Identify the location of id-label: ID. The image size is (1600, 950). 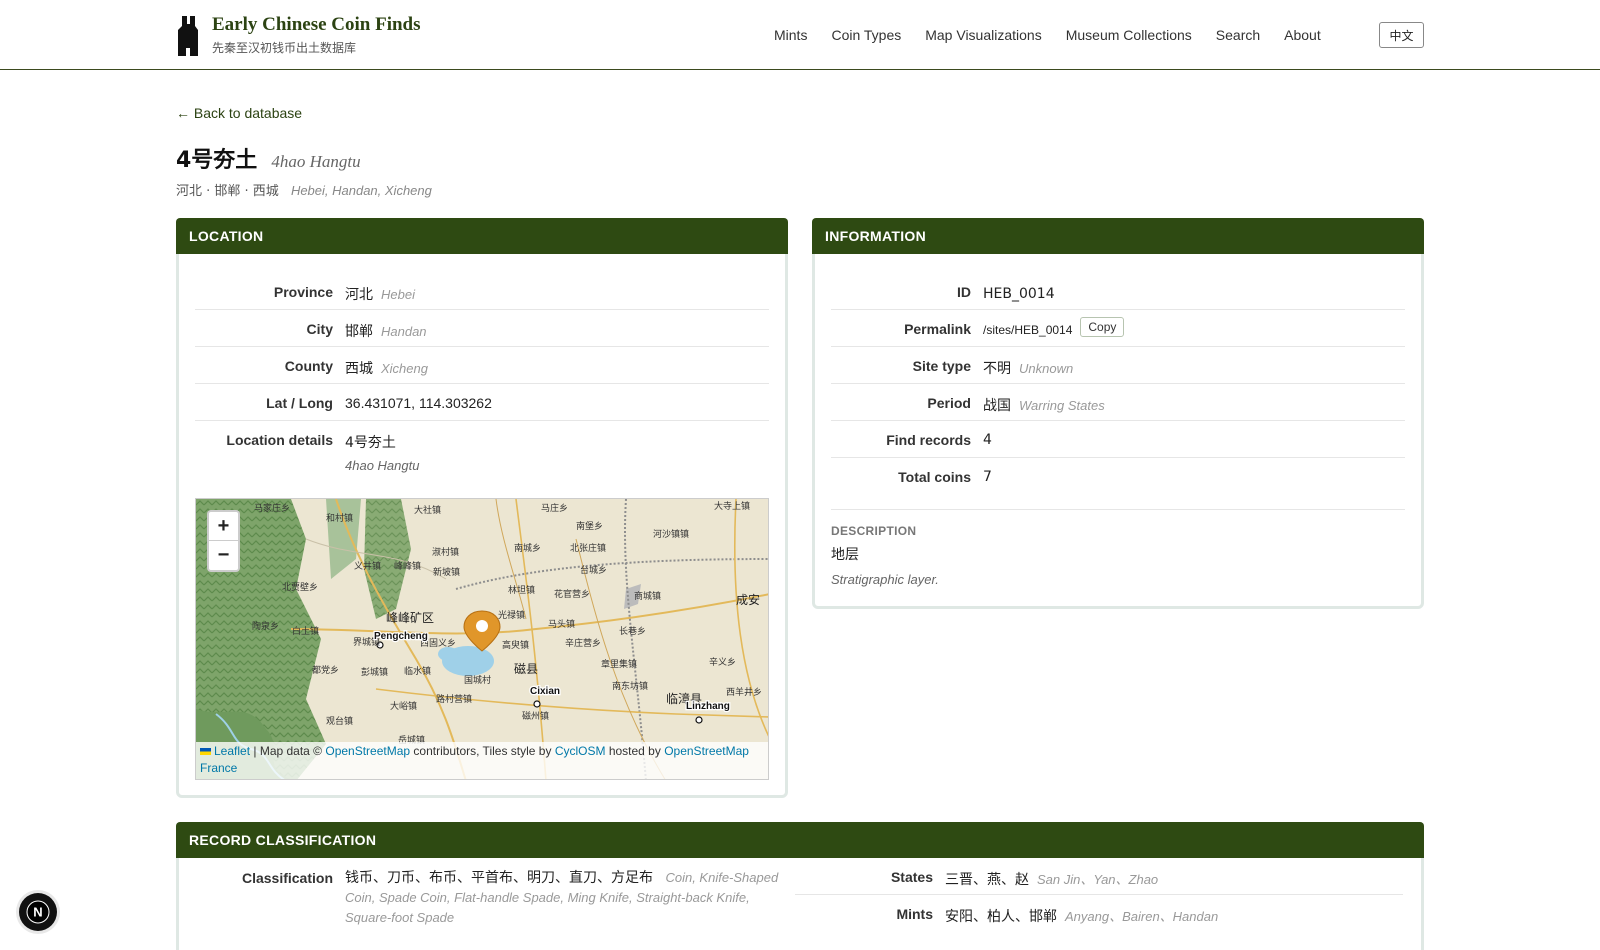
(964, 292).